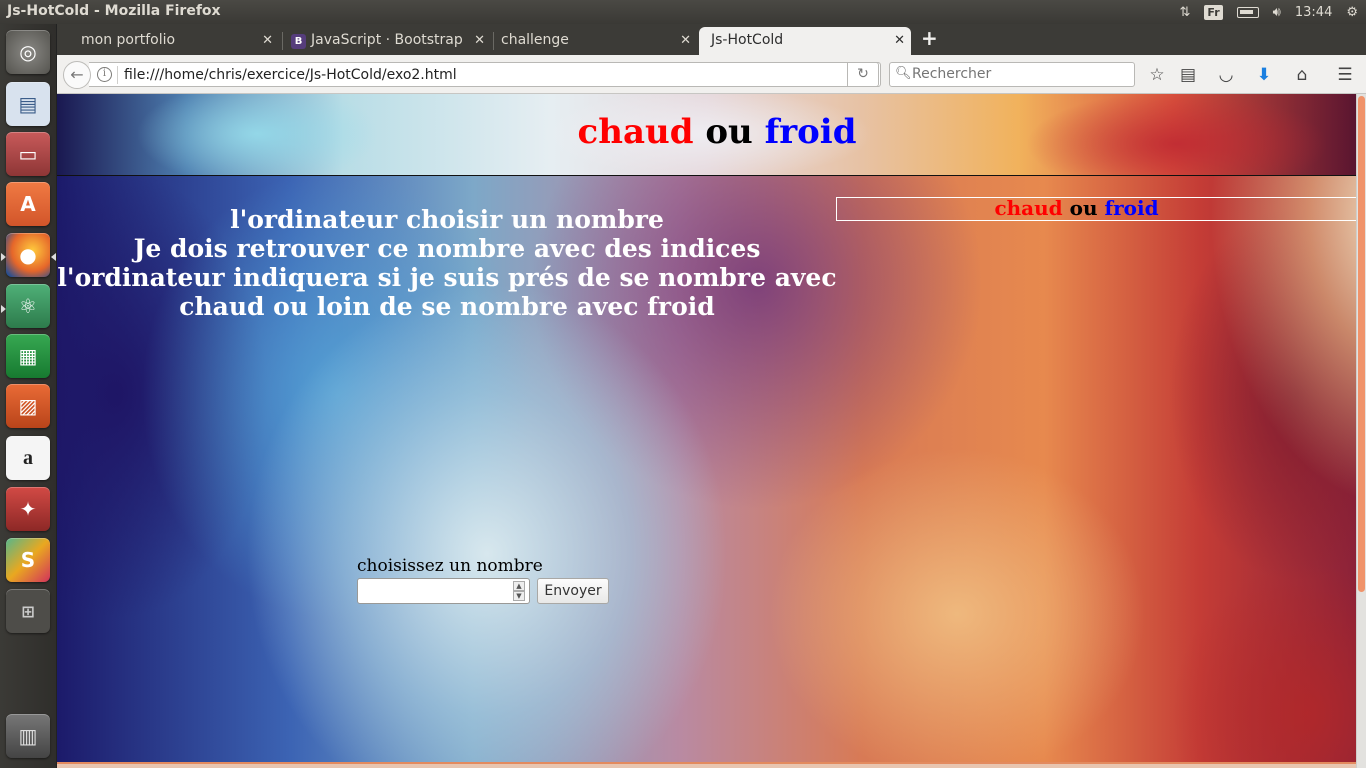 This screenshot has height=768, width=1366. What do you see at coordinates (535, 40) in the screenshot?
I see `tab-label: challenge` at bounding box center [535, 40].